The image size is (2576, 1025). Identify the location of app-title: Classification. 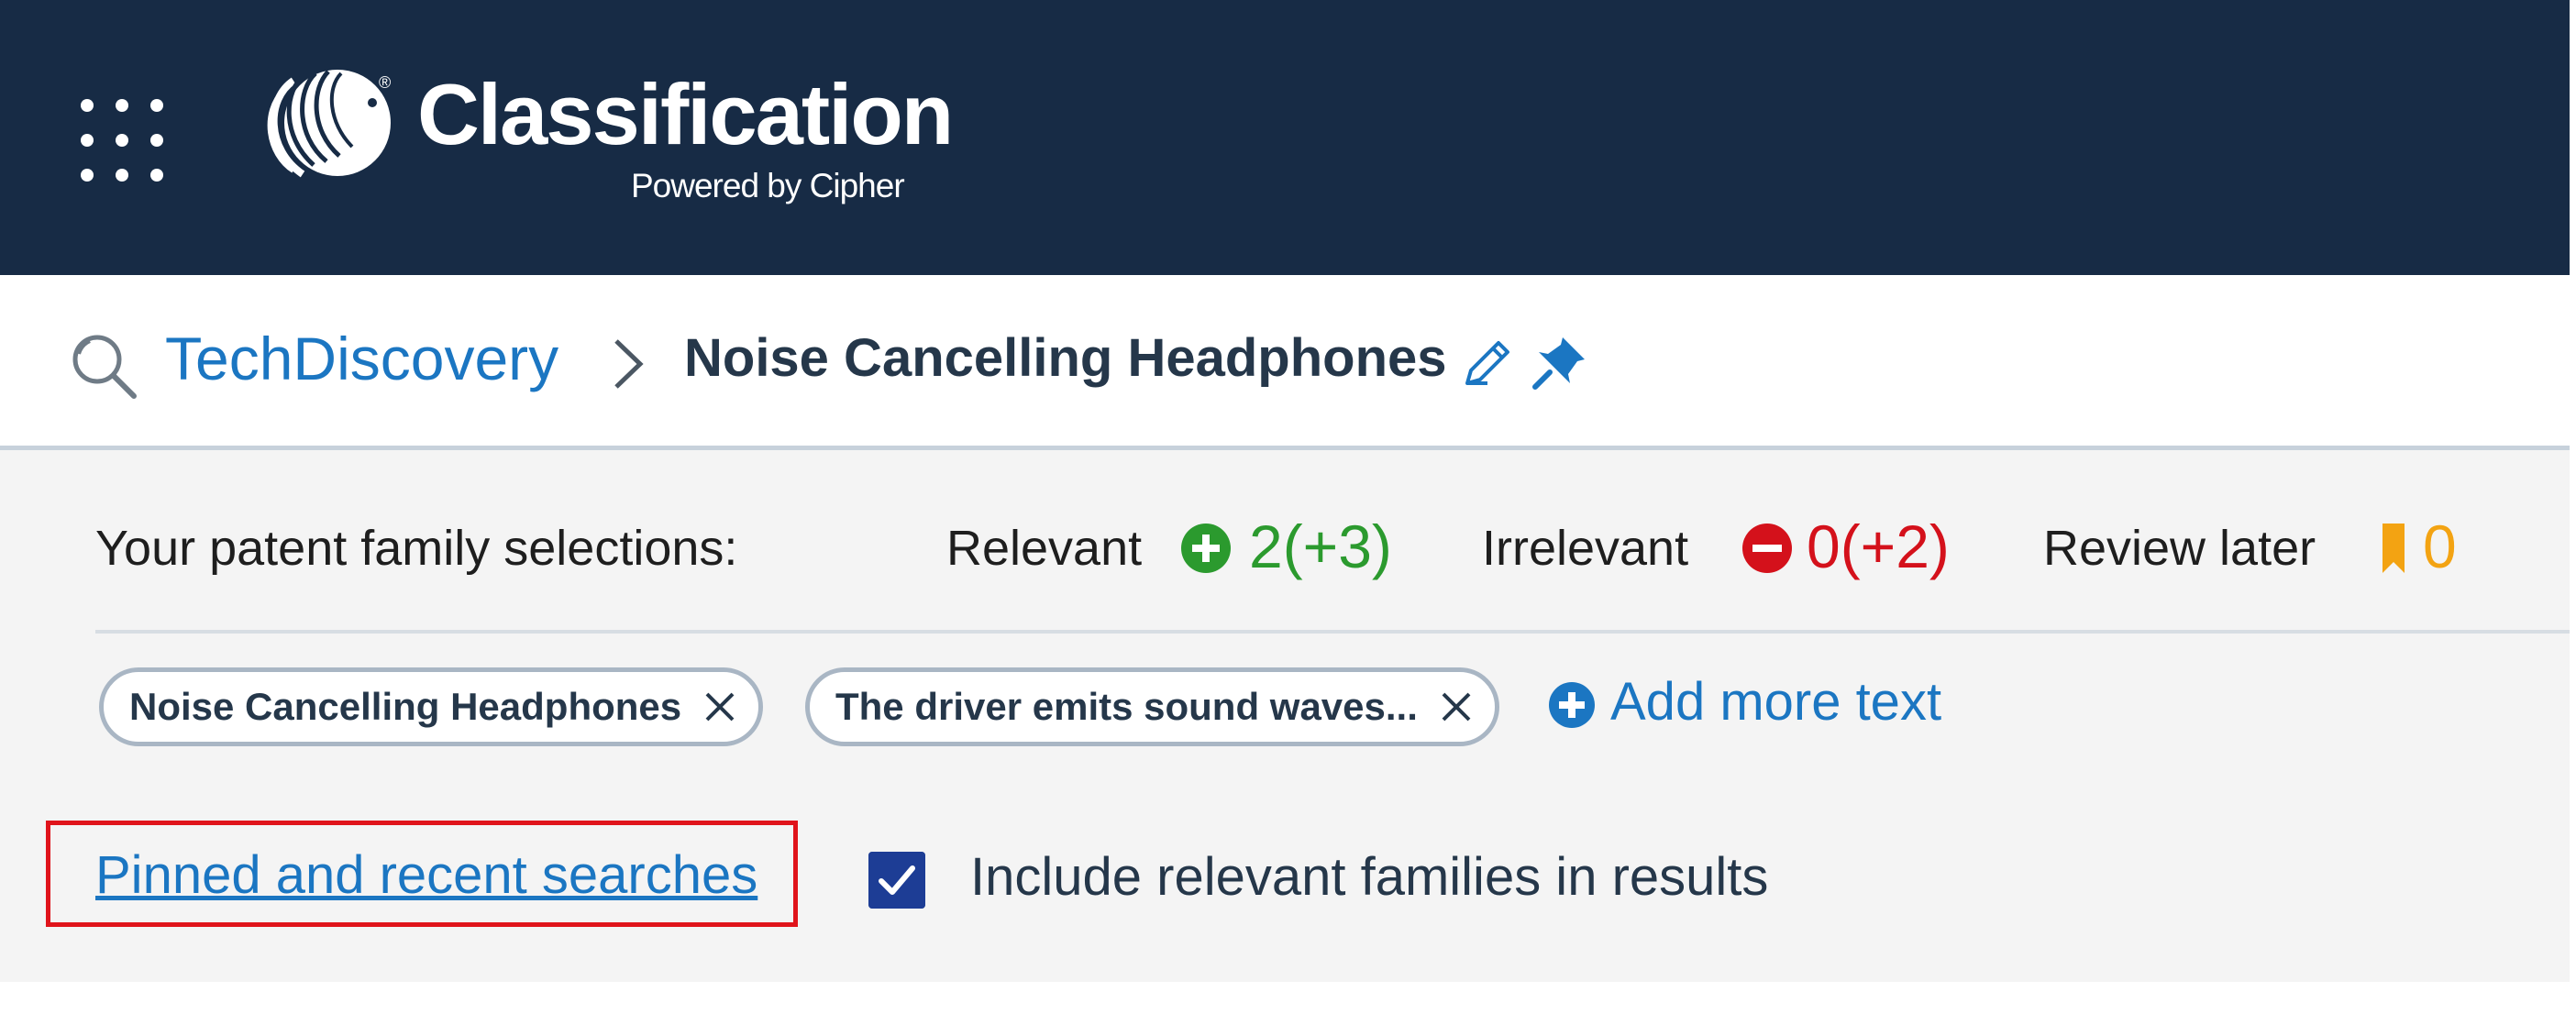
(685, 114).